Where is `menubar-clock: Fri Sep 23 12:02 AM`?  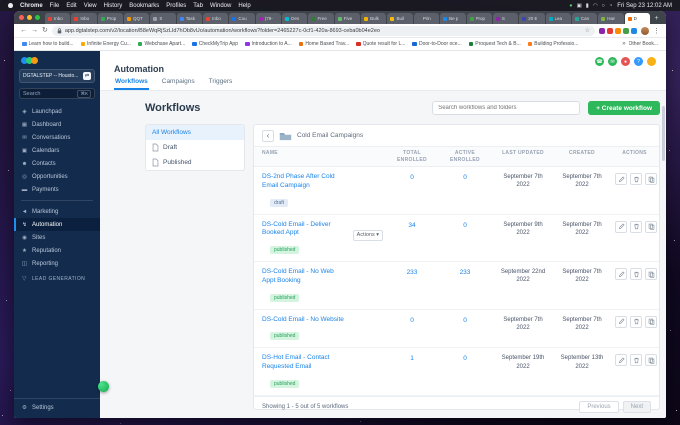 menubar-clock: Fri Sep 23 12:02 AM is located at coordinates (644, 6).